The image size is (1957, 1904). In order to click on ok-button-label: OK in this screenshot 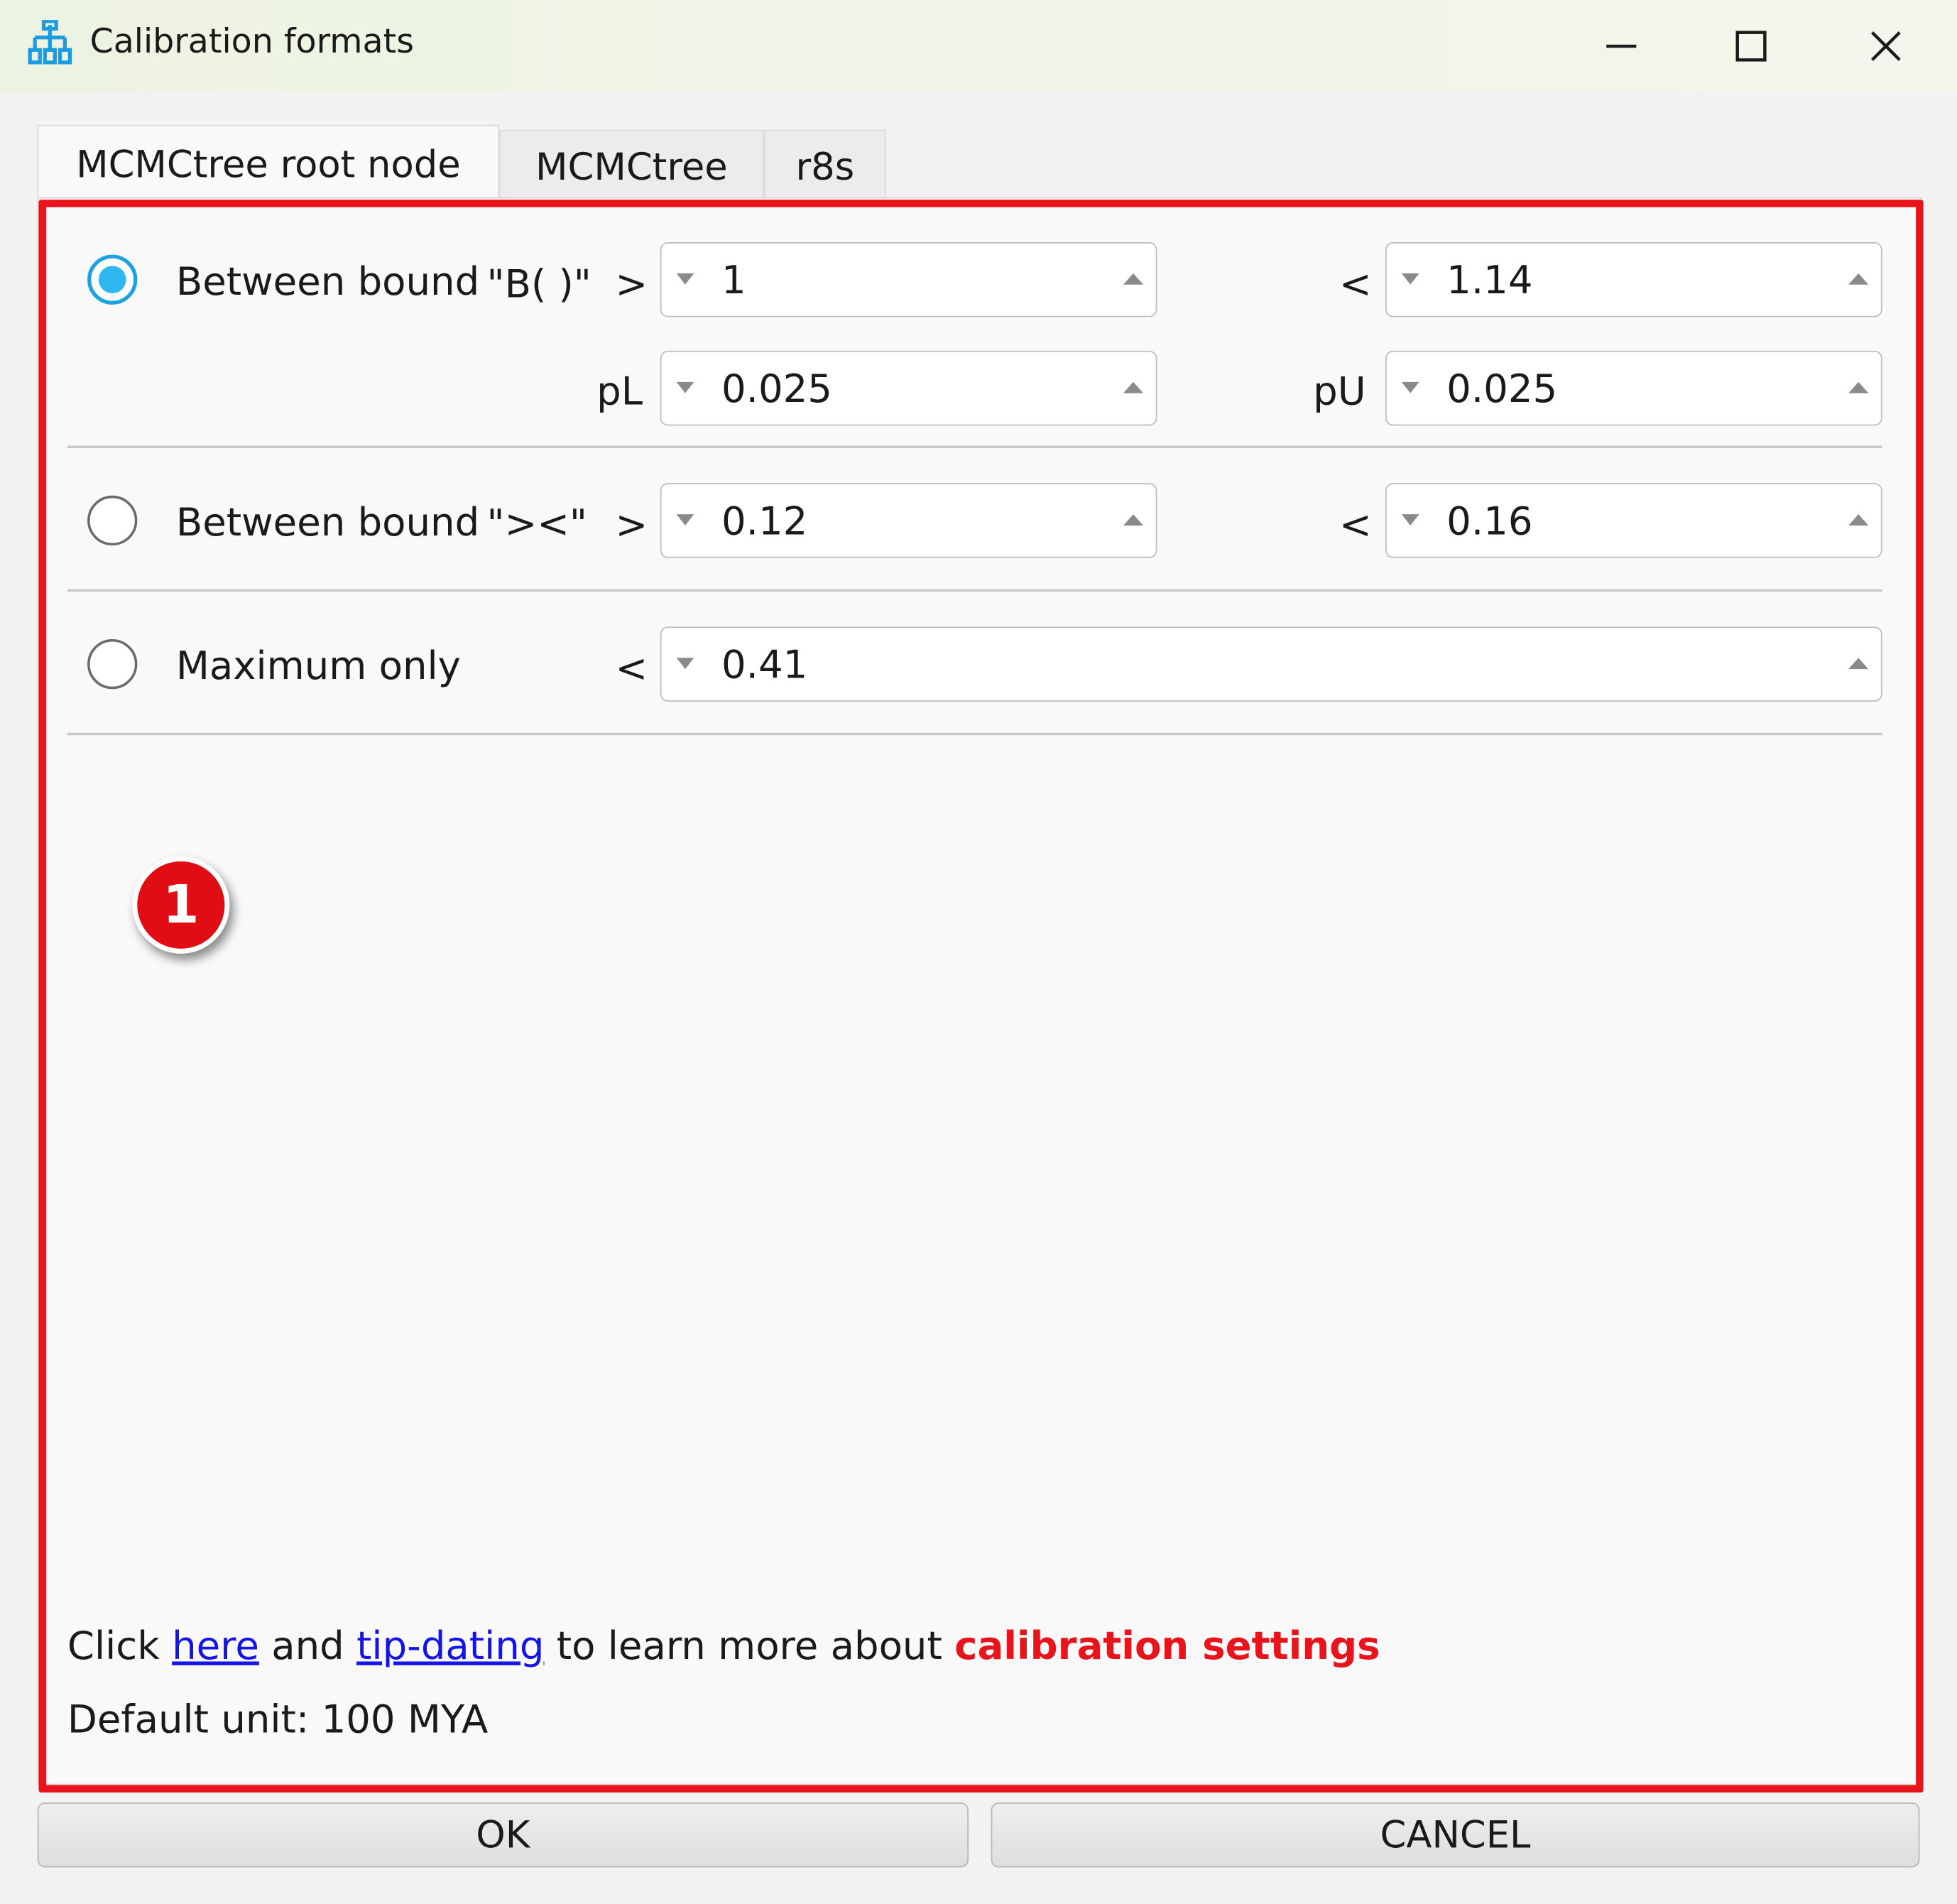, I will do `click(503, 1835)`.